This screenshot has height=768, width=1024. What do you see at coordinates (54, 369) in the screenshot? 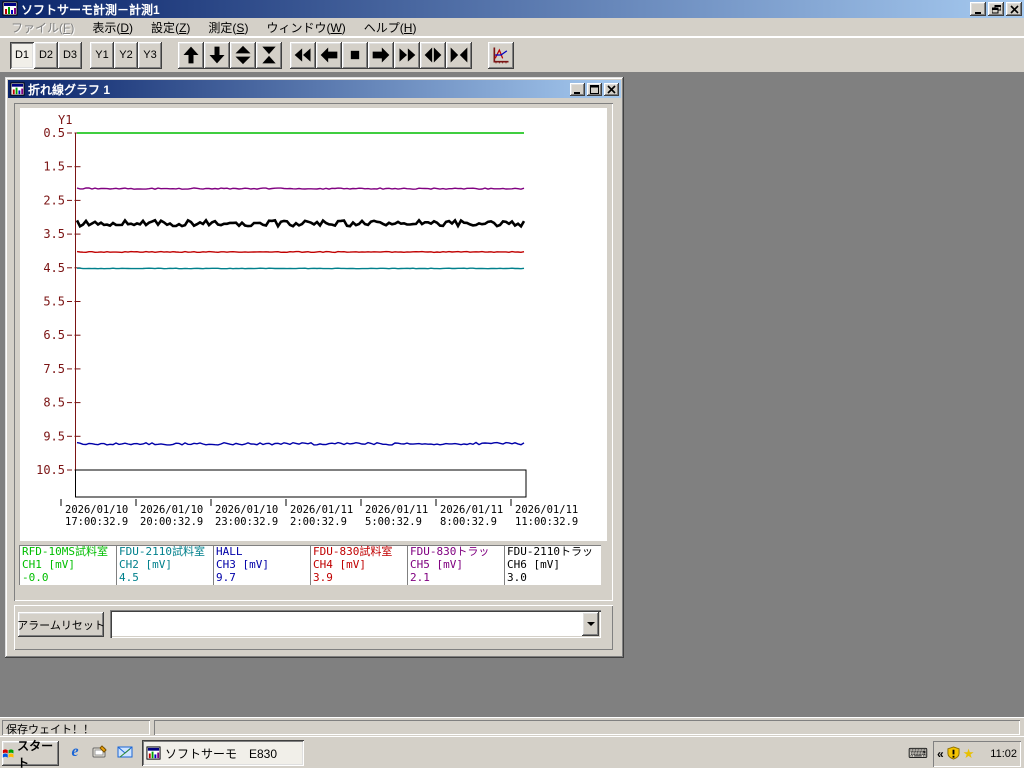
I see `svg-text: 7.5` at bounding box center [54, 369].